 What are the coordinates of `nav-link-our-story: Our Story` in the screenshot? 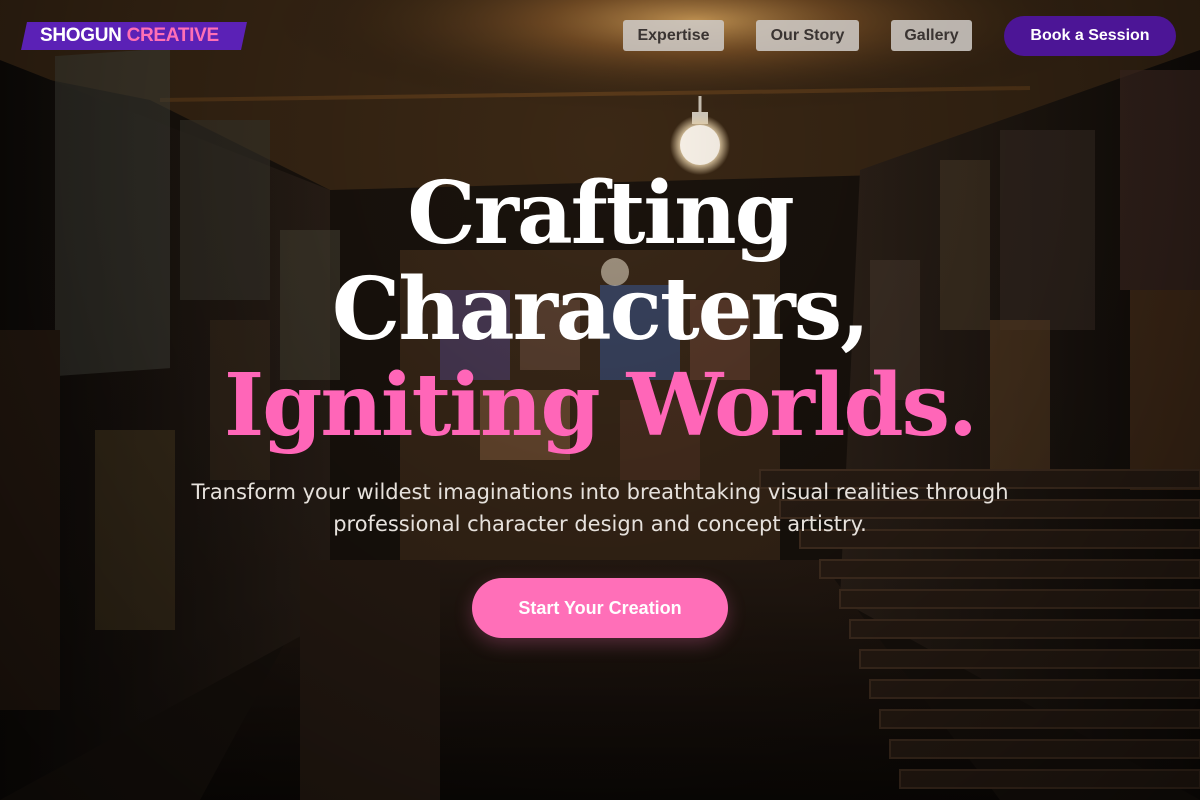 It's located at (807, 35).